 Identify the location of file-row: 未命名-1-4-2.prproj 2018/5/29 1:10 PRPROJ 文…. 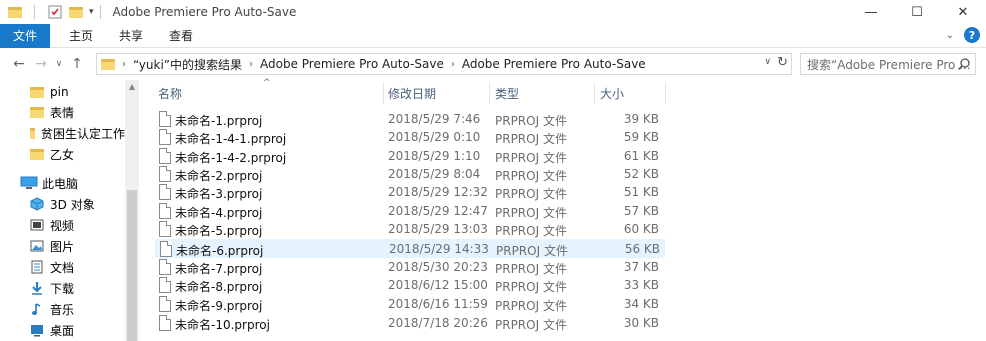
(410, 156).